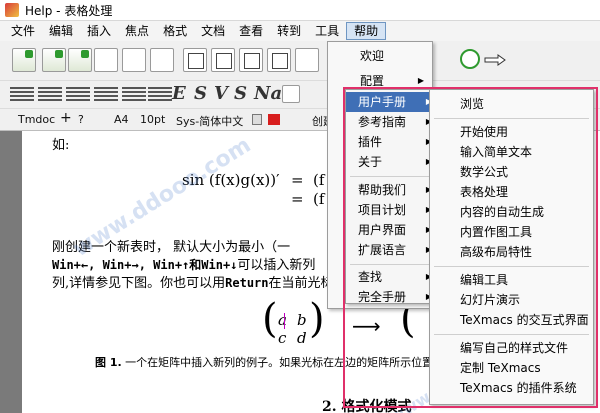  I want to click on paste-icon, so click(251, 60).